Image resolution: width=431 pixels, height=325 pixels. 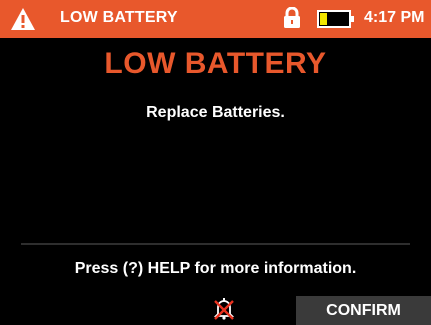 What do you see at coordinates (215, 19) in the screenshot?
I see `status-header: LOW BATTERY 4:17 PM` at bounding box center [215, 19].